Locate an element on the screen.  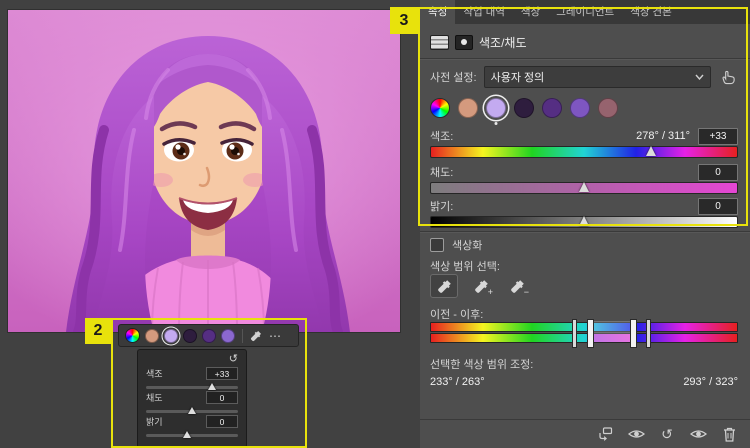
annotation-label-3: 3 is located at coordinates (404, 20).